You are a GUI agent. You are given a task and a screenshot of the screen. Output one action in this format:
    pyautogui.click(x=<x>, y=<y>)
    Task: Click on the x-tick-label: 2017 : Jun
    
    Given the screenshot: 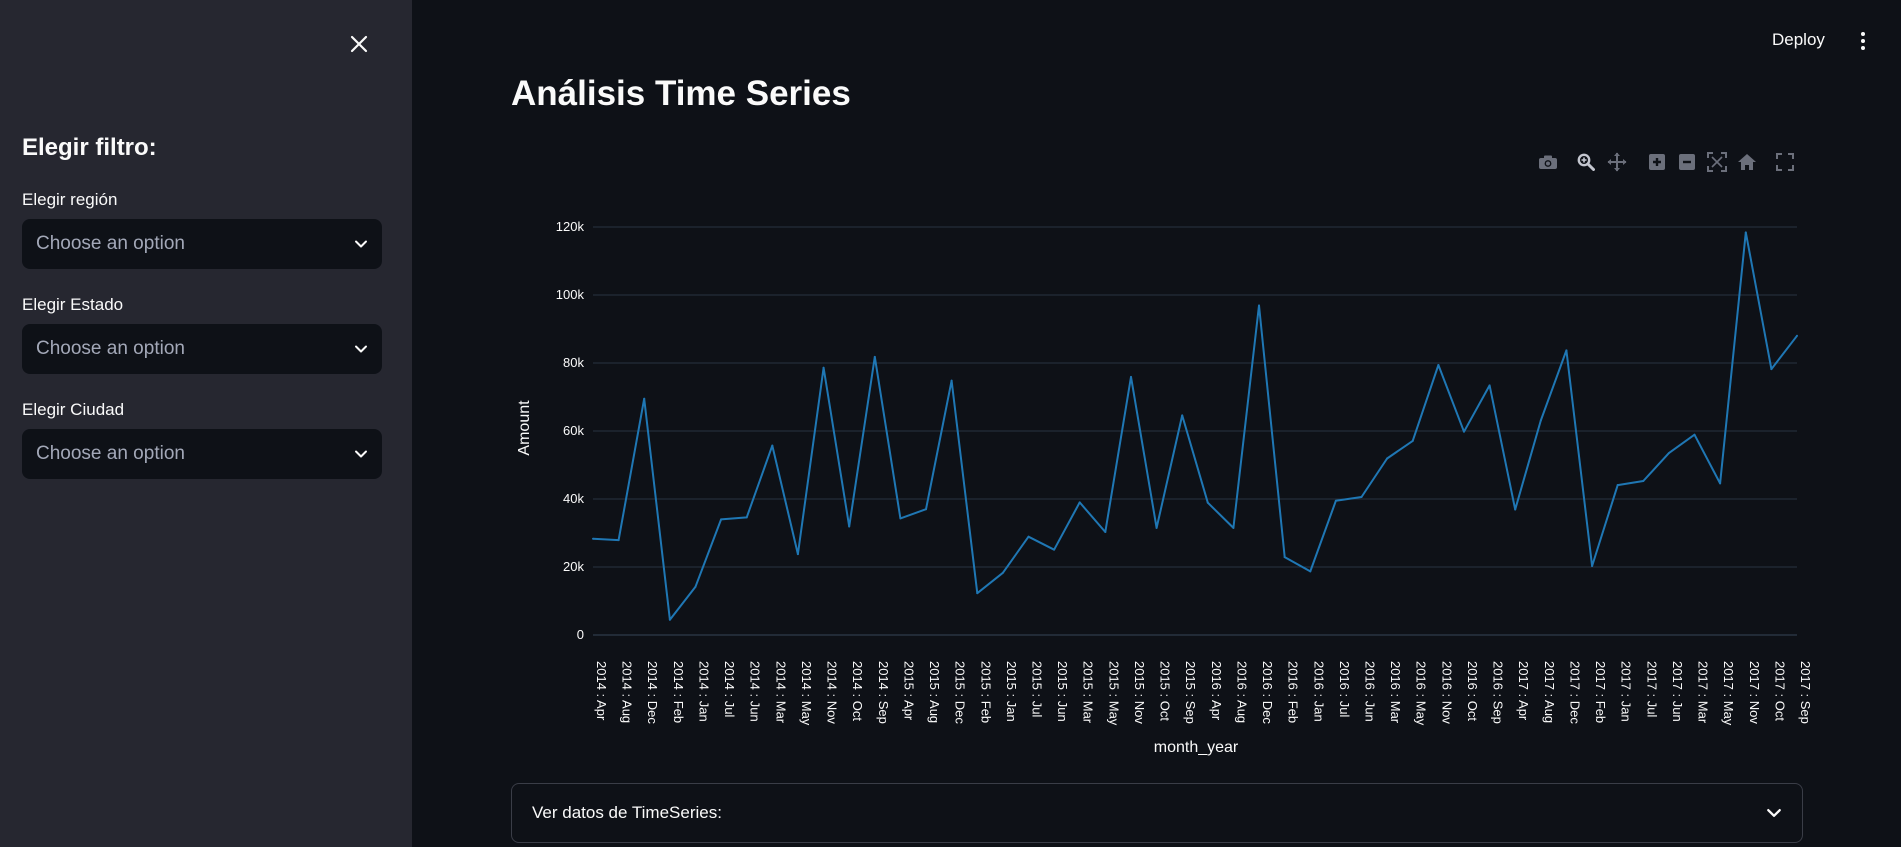 What is the action you would take?
    pyautogui.click(x=1677, y=691)
    